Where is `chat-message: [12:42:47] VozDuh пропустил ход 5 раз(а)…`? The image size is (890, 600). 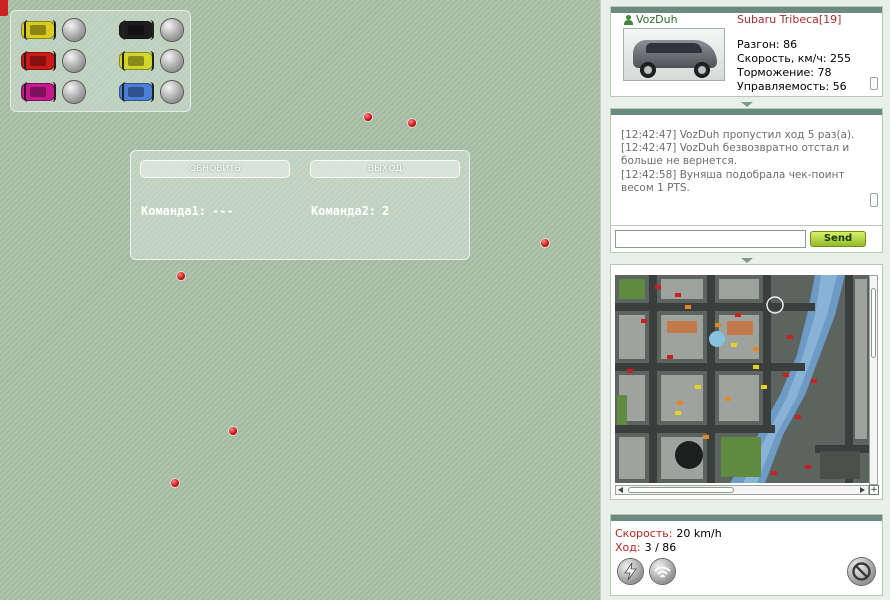
chat-message: [12:42:47] VozDuh пропустил ход 5 раз(а)… is located at coordinates (738, 135).